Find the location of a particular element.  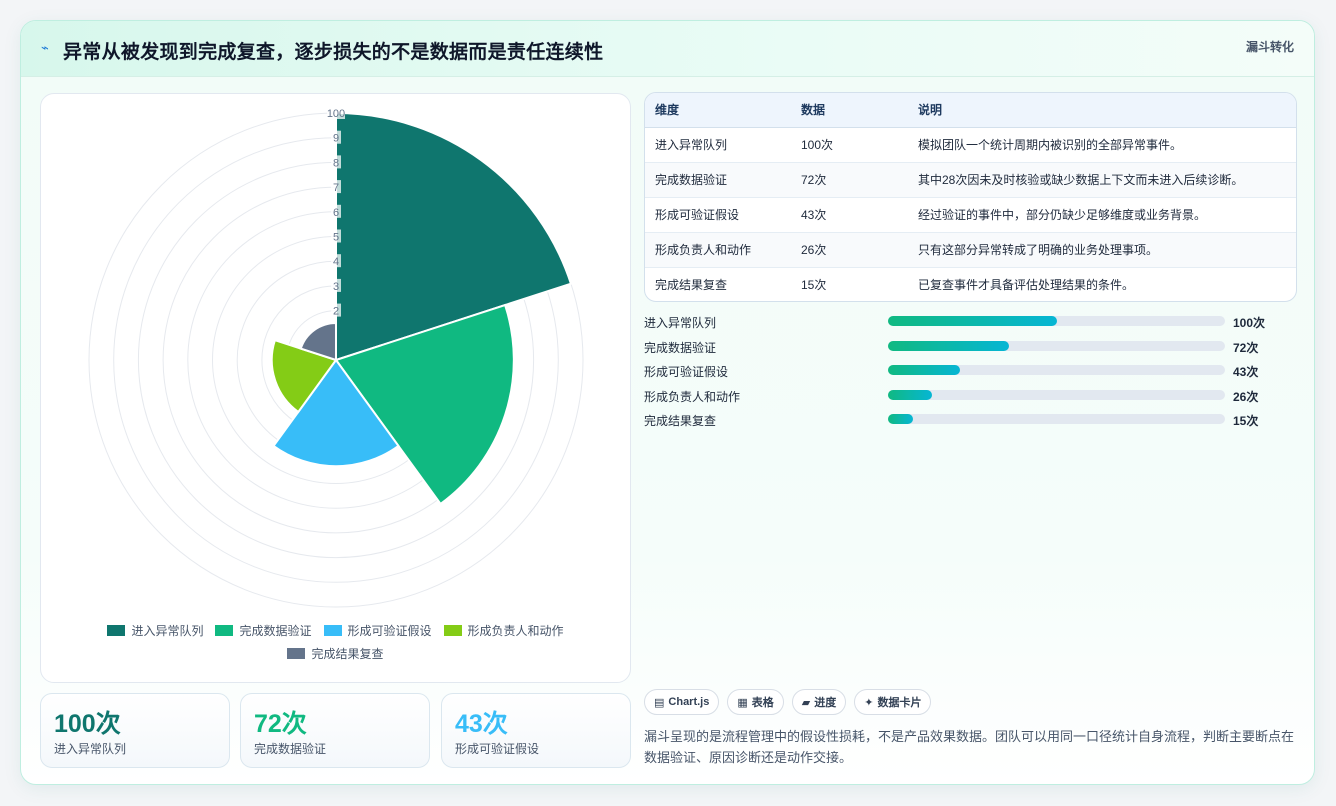

legend-label: 完成结果复查 is located at coordinates (347, 654).